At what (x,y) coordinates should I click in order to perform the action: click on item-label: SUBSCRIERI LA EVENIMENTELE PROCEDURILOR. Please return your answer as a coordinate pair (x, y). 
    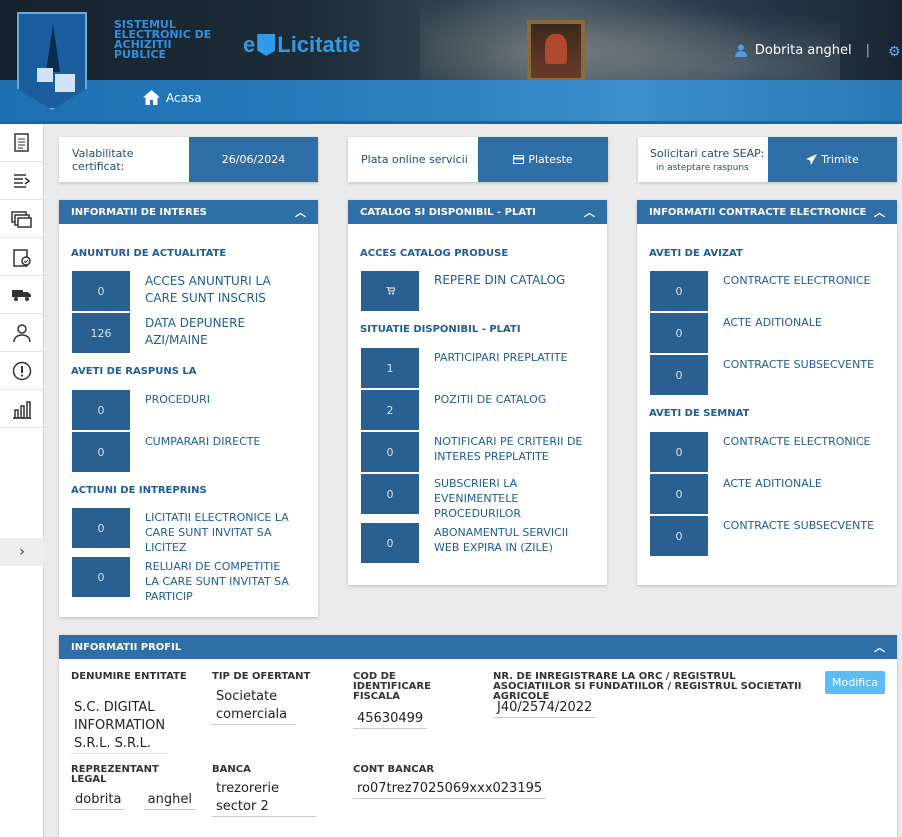
    Looking at the image, I should click on (499, 497).